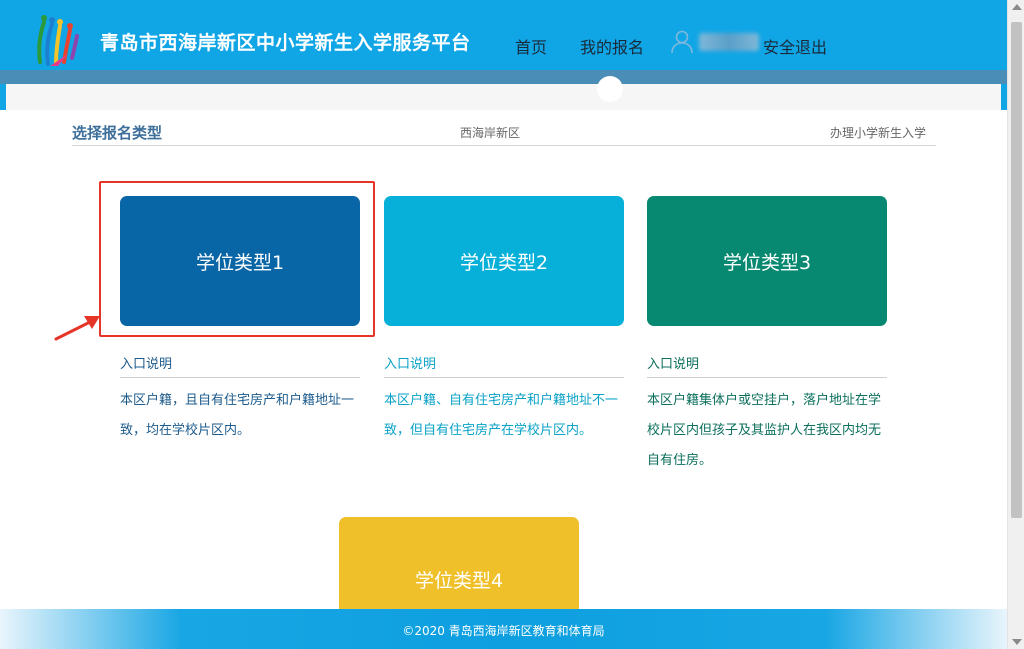  What do you see at coordinates (117, 133) in the screenshot?
I see `section-title: 选择报名类型` at bounding box center [117, 133].